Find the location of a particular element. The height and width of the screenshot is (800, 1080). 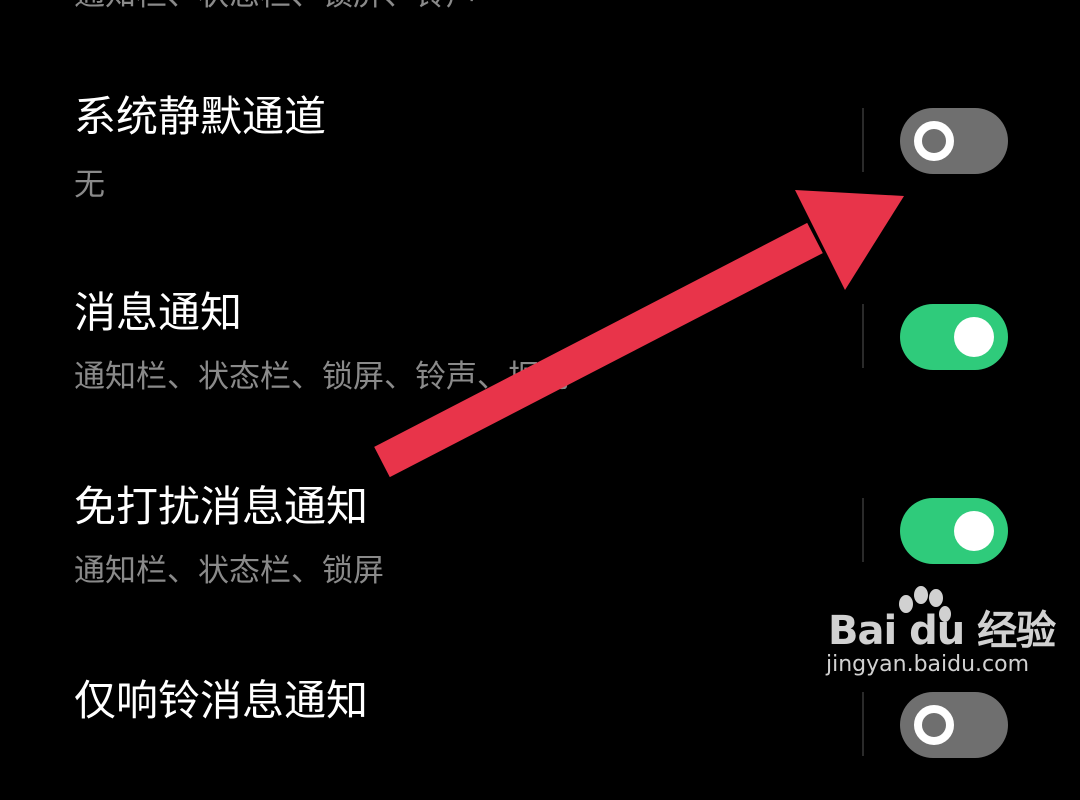

baidu-watermark-url: jingyan.baidu.com is located at coordinates (928, 664).